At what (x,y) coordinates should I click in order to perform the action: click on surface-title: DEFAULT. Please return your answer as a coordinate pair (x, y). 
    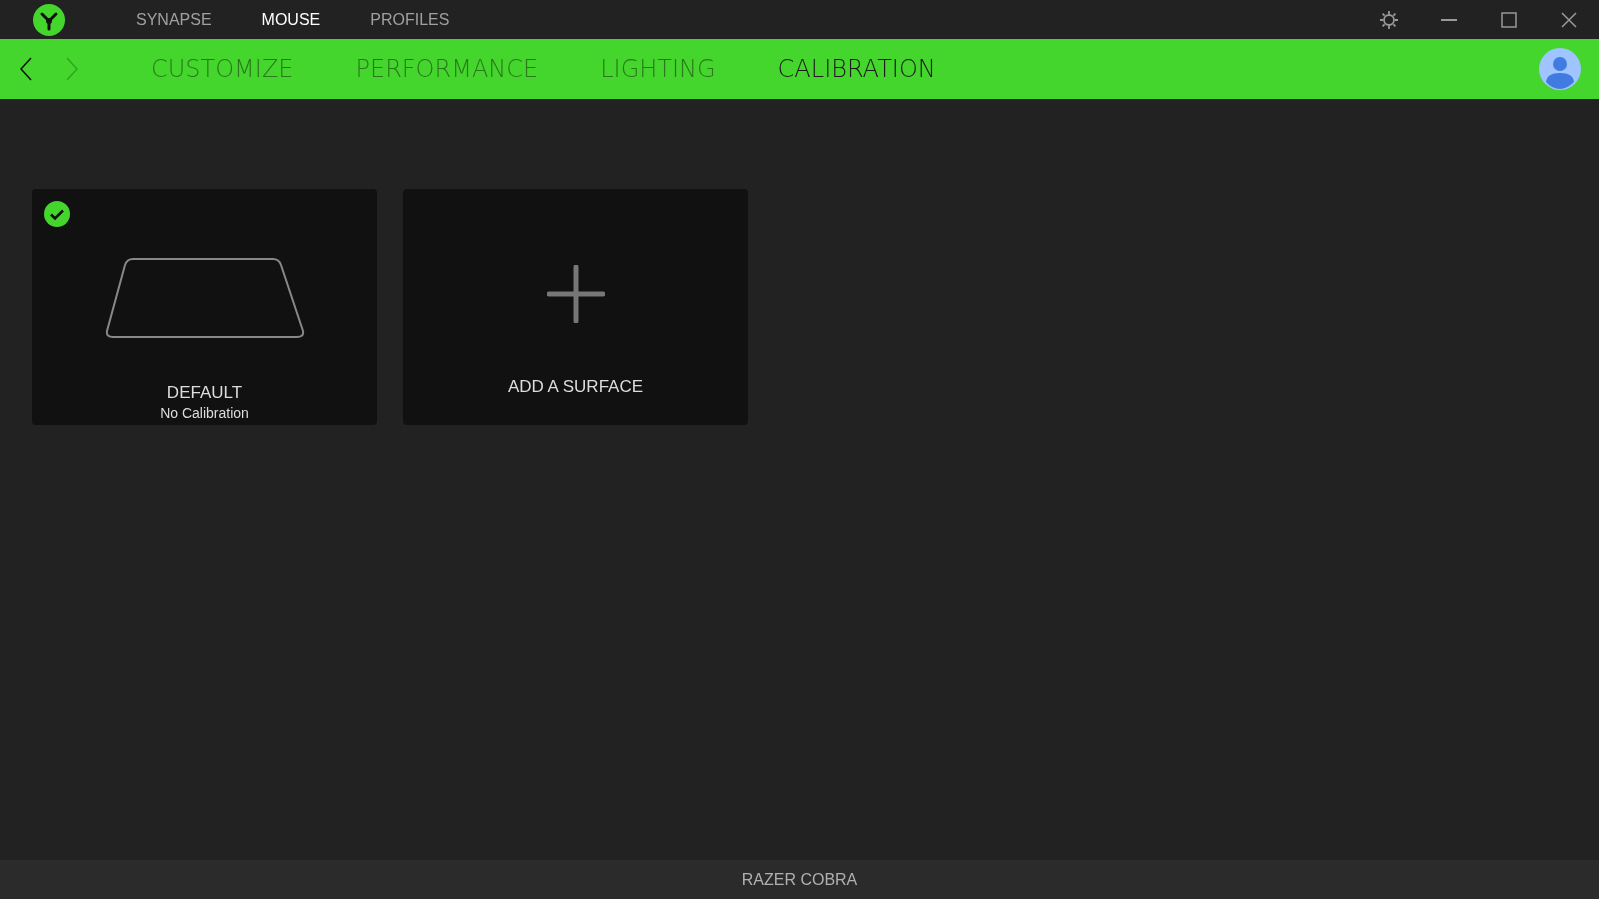
    Looking at the image, I should click on (204, 393).